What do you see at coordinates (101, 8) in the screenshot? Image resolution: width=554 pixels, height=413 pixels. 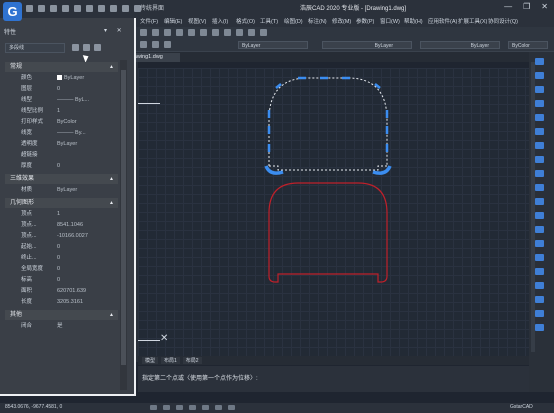 I see `redo-icon` at bounding box center [101, 8].